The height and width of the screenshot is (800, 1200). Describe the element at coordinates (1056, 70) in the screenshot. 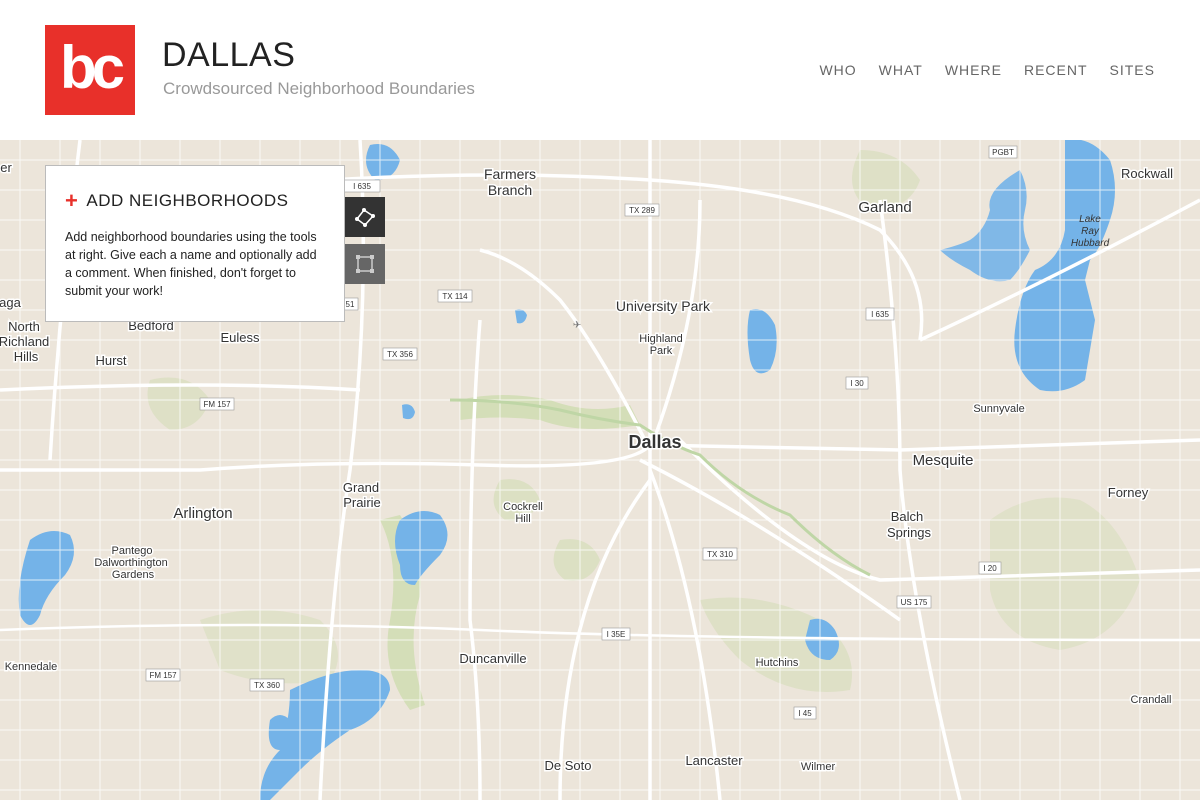

I see `nav-recent: RECENT` at that location.